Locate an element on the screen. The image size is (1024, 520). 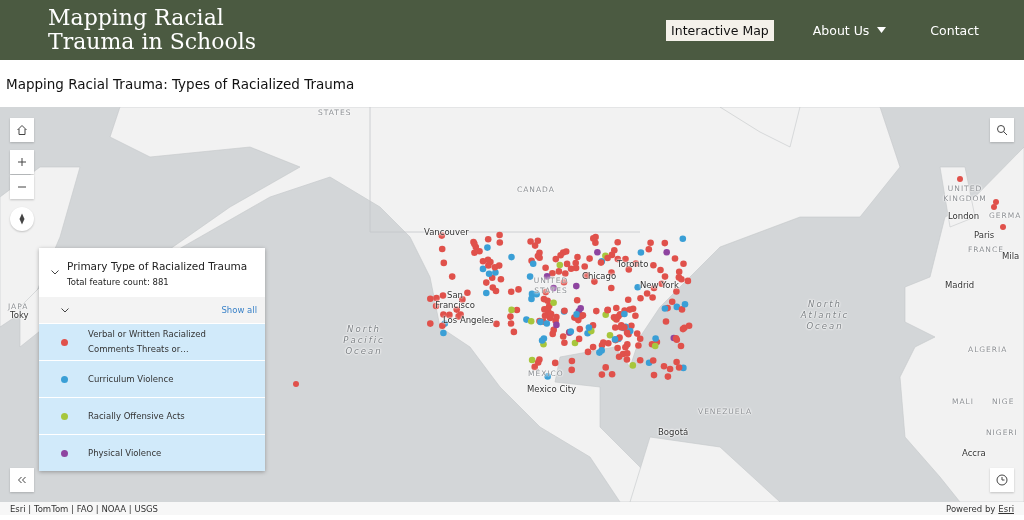
nav-link: Contact is located at coordinates (954, 30).